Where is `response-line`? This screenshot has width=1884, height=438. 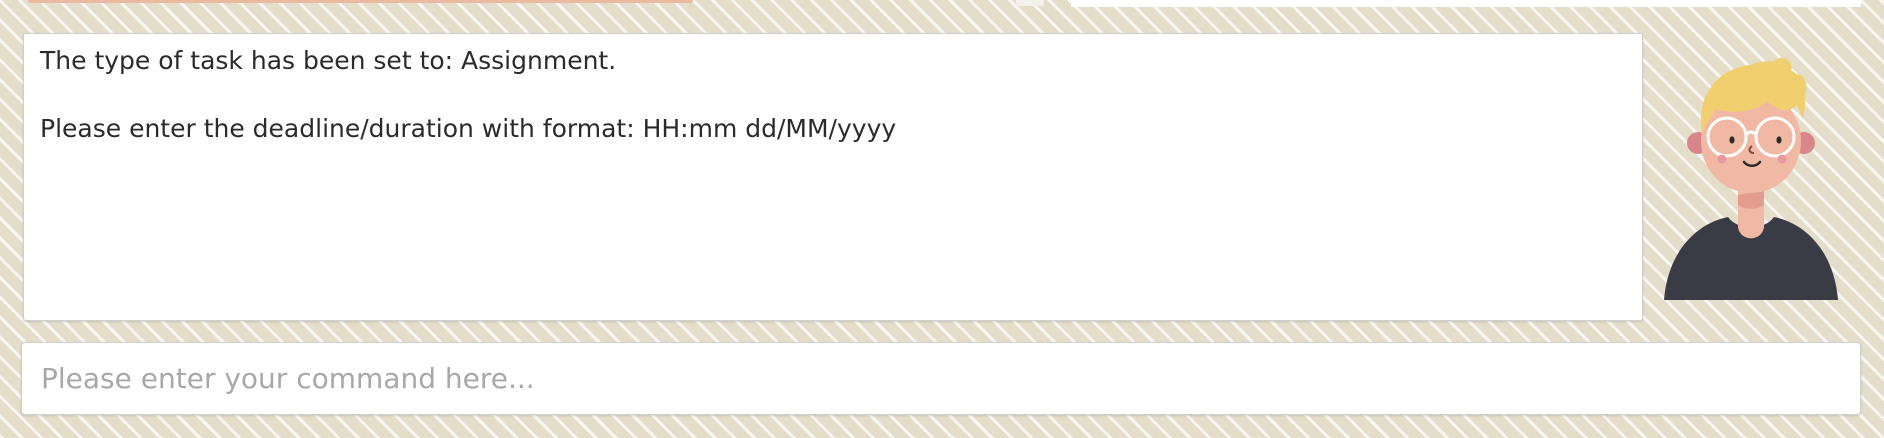
response-line is located at coordinates (833, 95).